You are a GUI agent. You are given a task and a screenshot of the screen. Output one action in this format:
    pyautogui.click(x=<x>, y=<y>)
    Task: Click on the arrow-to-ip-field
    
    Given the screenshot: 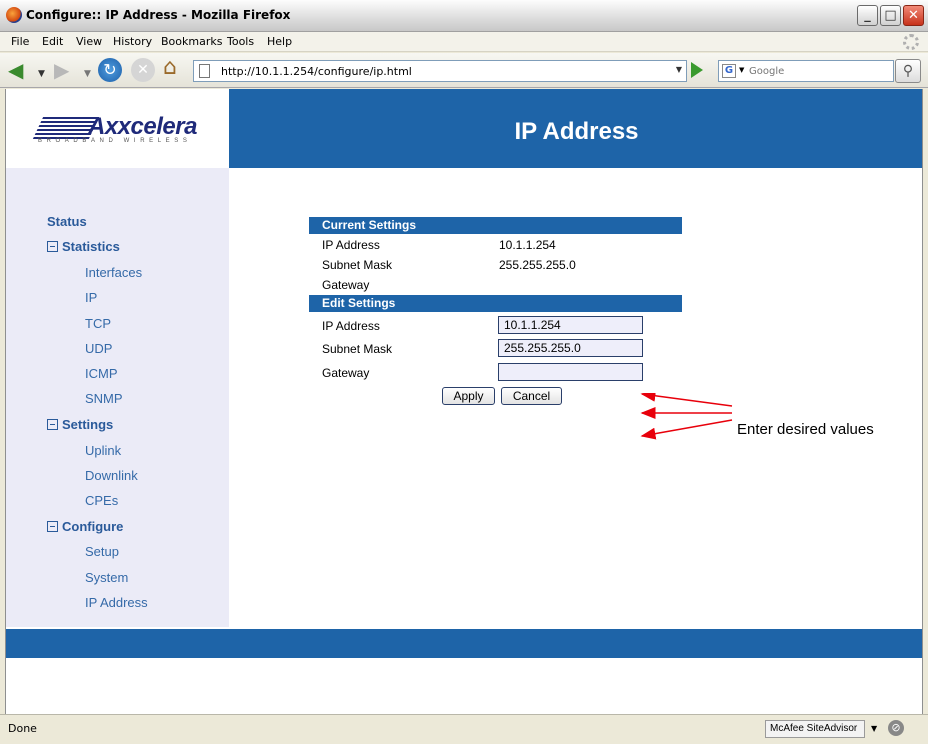 What is the action you would take?
    pyautogui.click(x=686, y=400)
    